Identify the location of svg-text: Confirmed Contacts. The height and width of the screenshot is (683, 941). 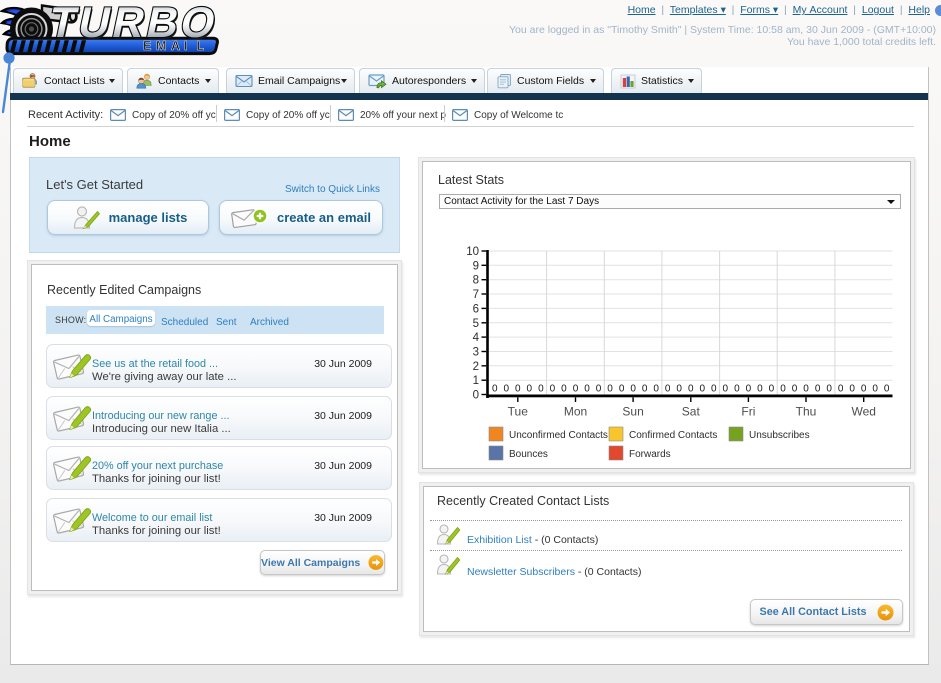
(673, 435).